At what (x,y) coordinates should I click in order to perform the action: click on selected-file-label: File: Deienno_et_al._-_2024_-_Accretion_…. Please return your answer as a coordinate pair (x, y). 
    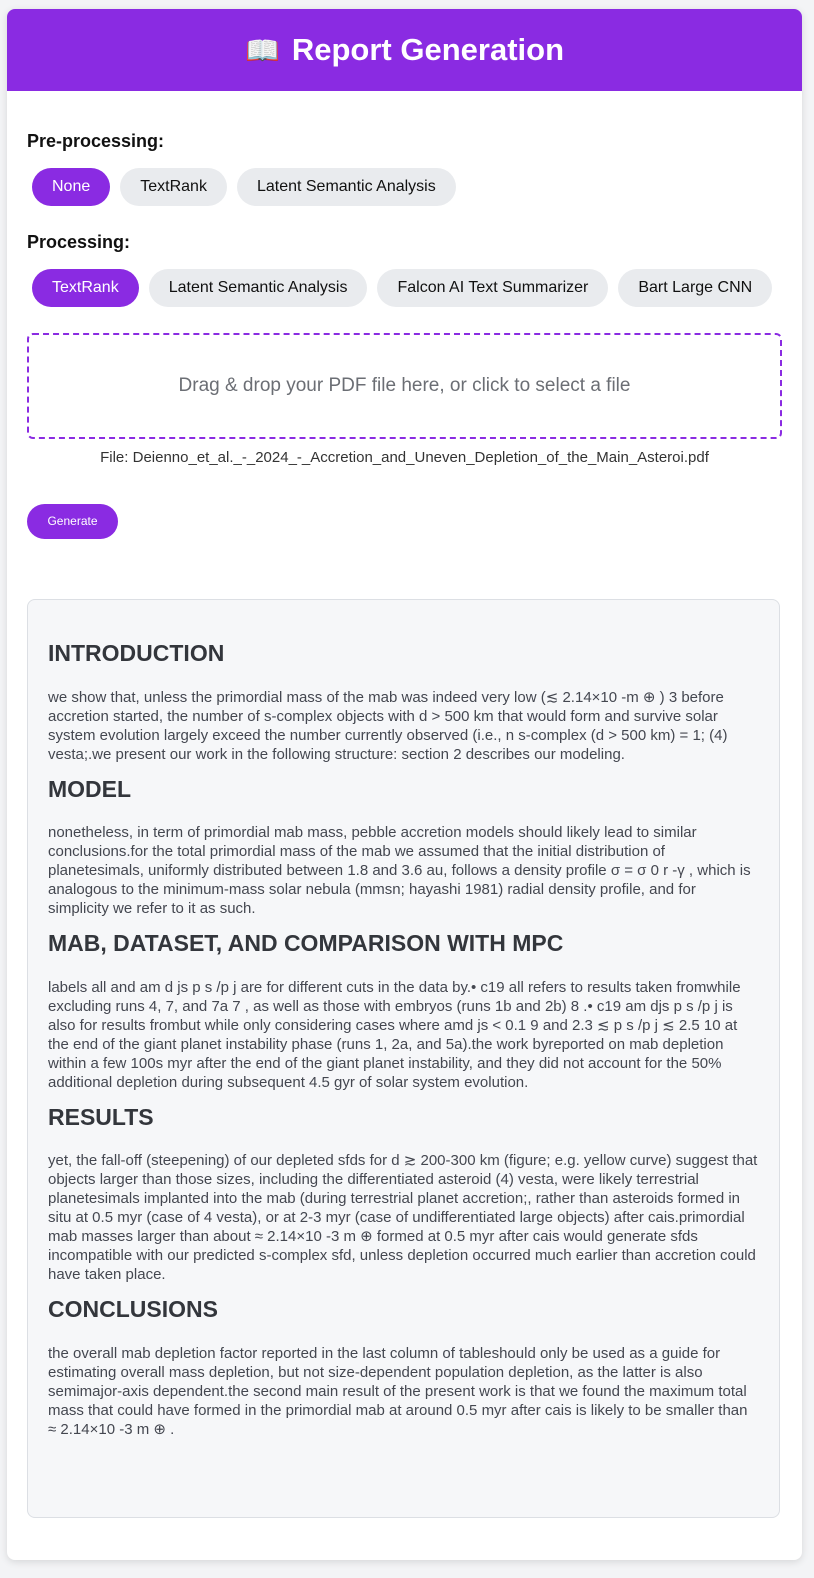
    Looking at the image, I should click on (404, 457).